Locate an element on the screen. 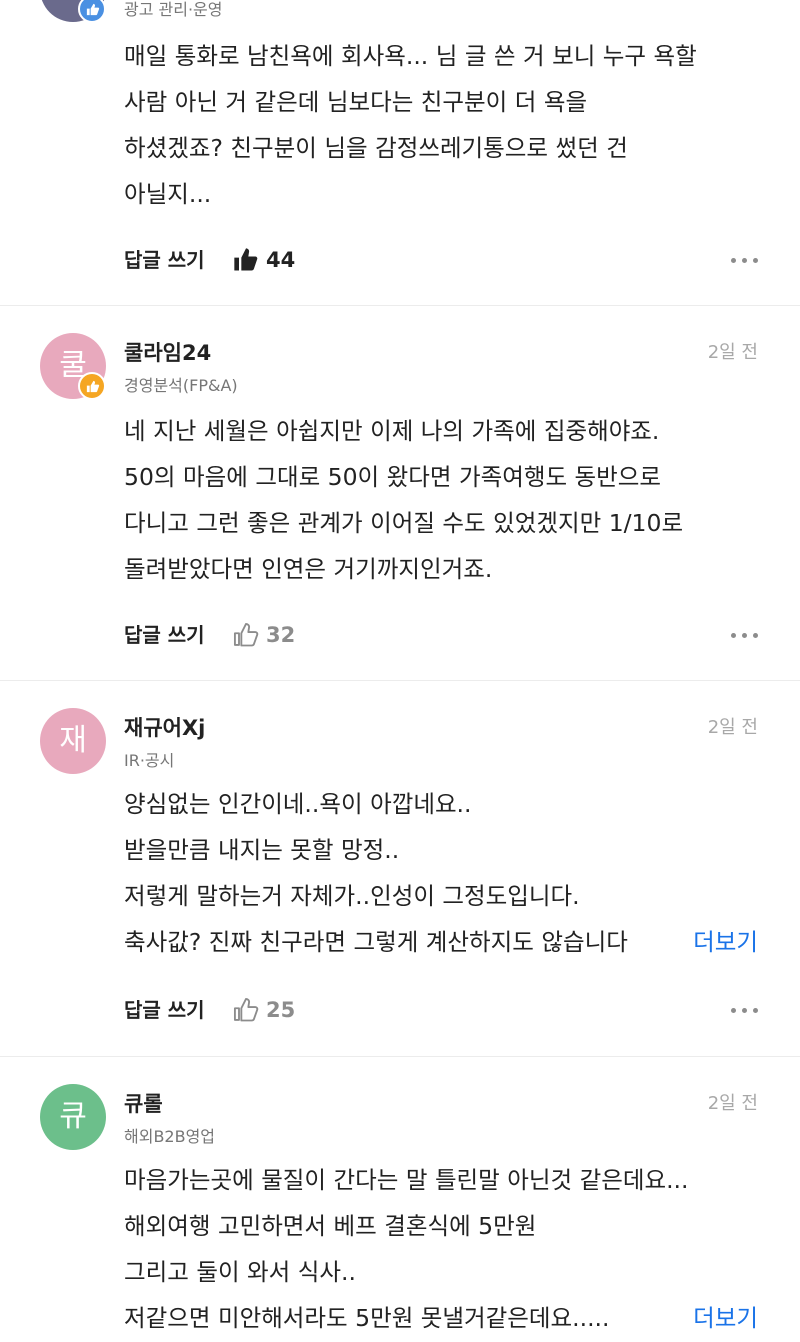 Image resolution: width=800 pixels, height=1342 pixels. like-button: 32 is located at coordinates (263, 635).